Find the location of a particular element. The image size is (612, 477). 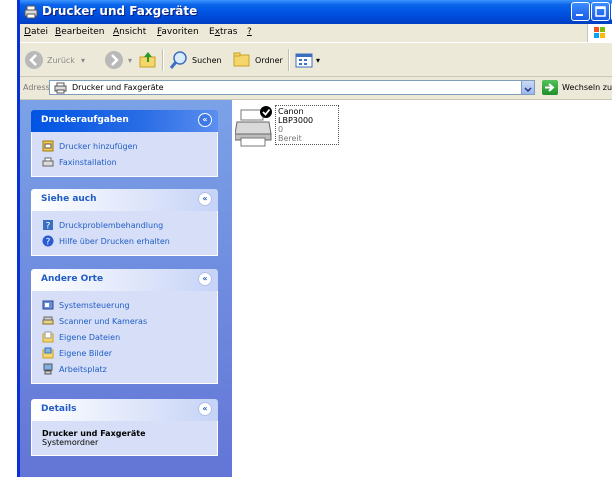

folder-icon is located at coordinates (48, 337).